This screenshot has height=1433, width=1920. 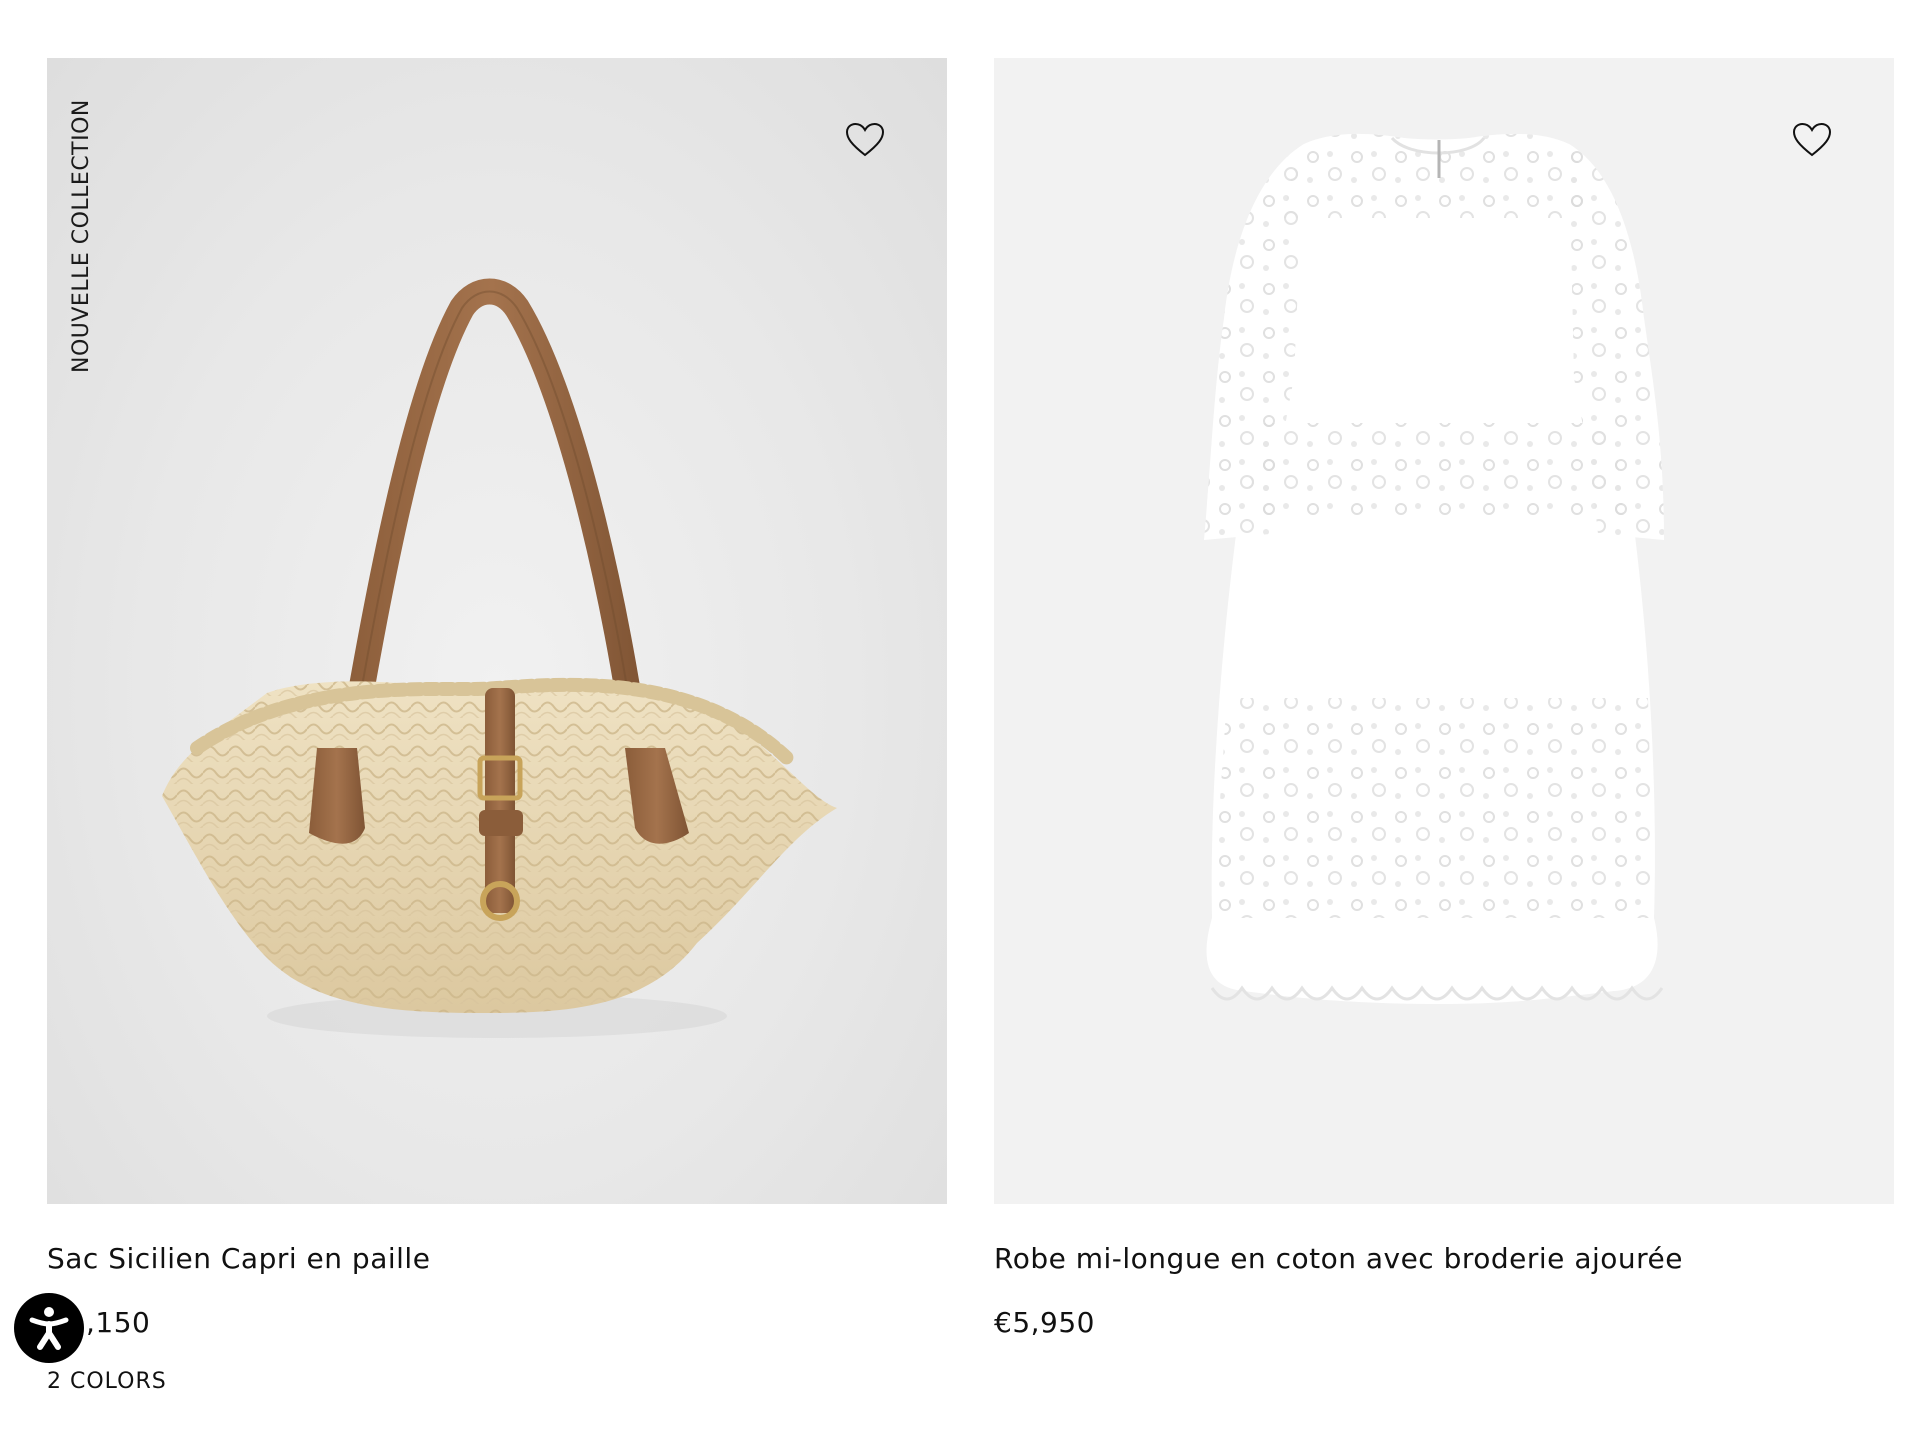 I want to click on accessibility-button, so click(x=49, y=1328).